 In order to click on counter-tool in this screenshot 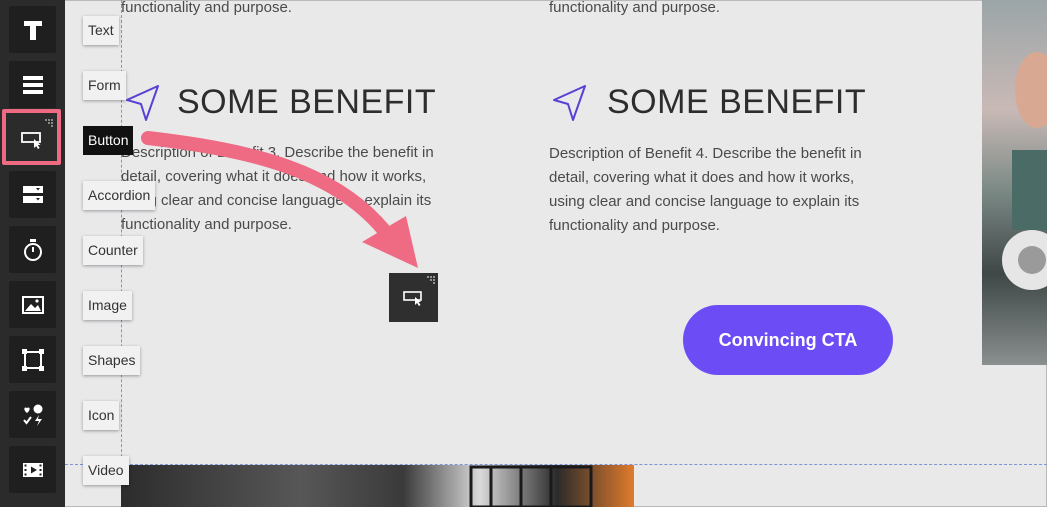, I will do `click(32, 249)`.